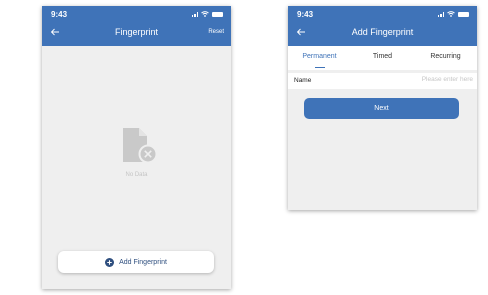 This screenshot has width=488, height=295. Describe the element at coordinates (136, 32) in the screenshot. I see `page-title: Fingerprint` at that location.